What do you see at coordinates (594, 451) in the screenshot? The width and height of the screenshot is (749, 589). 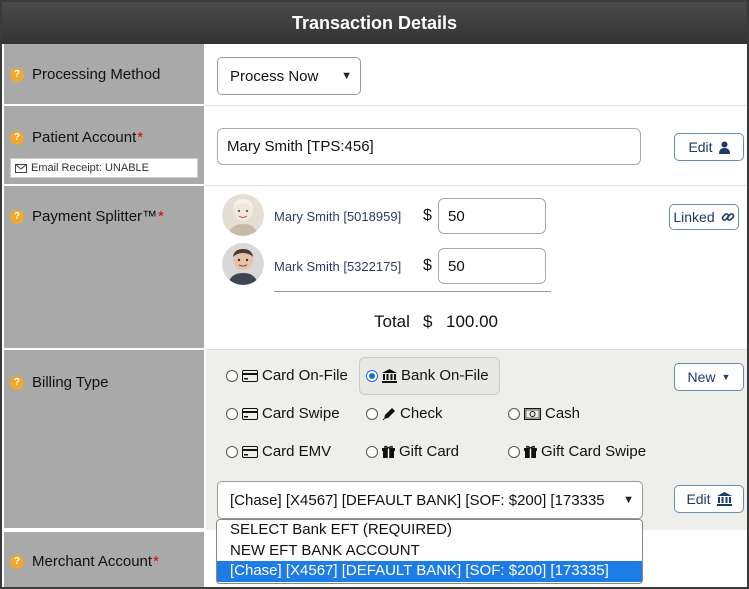 I see `billing-option-label: Gift Card Swipe` at bounding box center [594, 451].